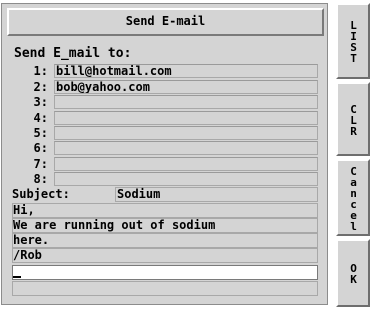 Image resolution: width=372 pixels, height=309 pixels. I want to click on text-cursor, so click(17, 277).